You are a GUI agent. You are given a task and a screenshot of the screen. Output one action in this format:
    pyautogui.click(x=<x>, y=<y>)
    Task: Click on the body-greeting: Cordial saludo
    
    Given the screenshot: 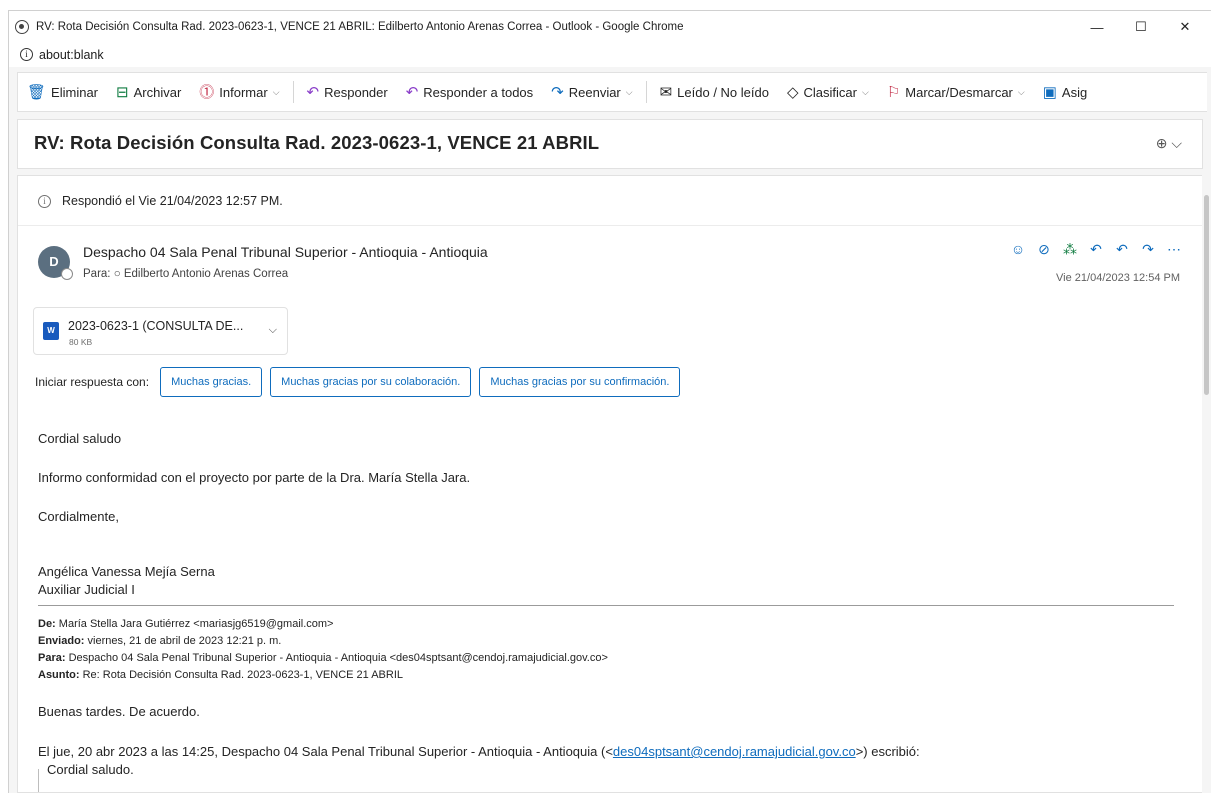 What is the action you would take?
    pyautogui.click(x=80, y=438)
    